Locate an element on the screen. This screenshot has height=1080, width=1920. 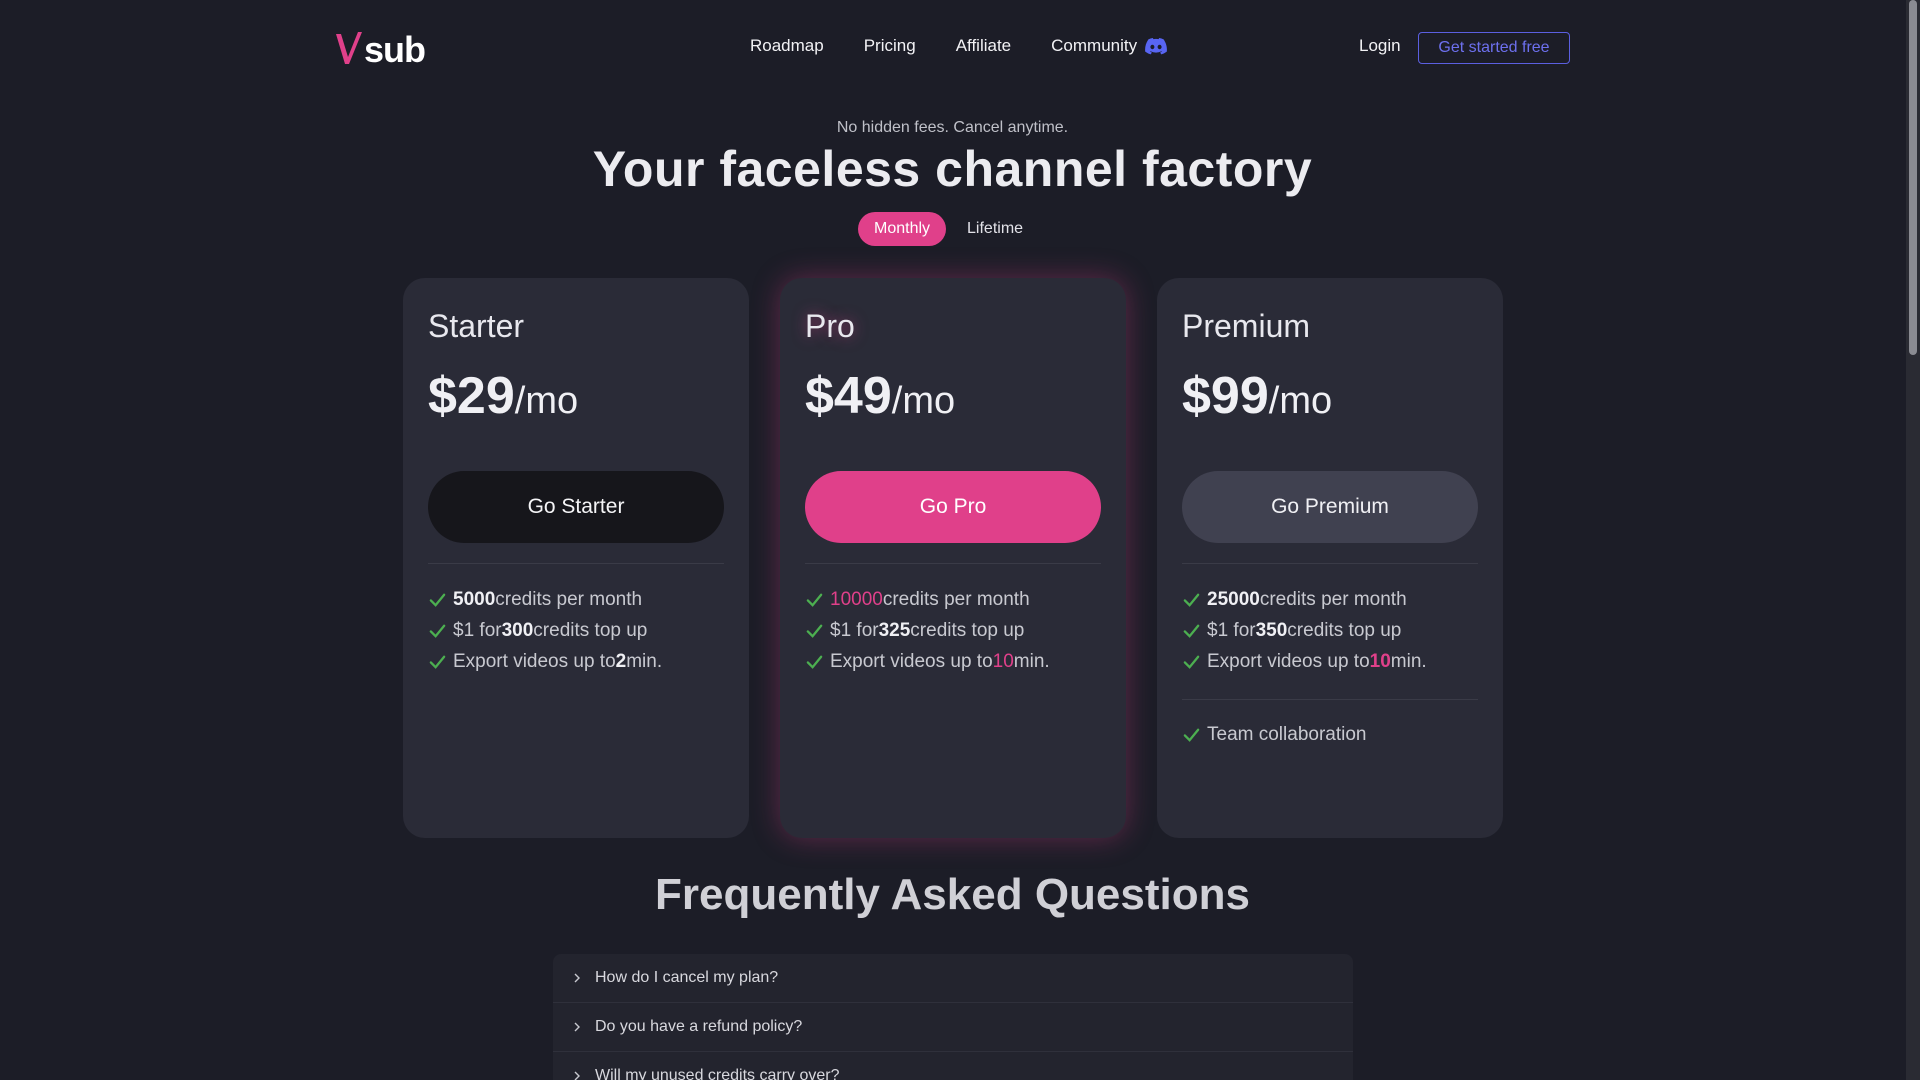
feature-item: $1 for 350 credits top up is located at coordinates (1304, 630).